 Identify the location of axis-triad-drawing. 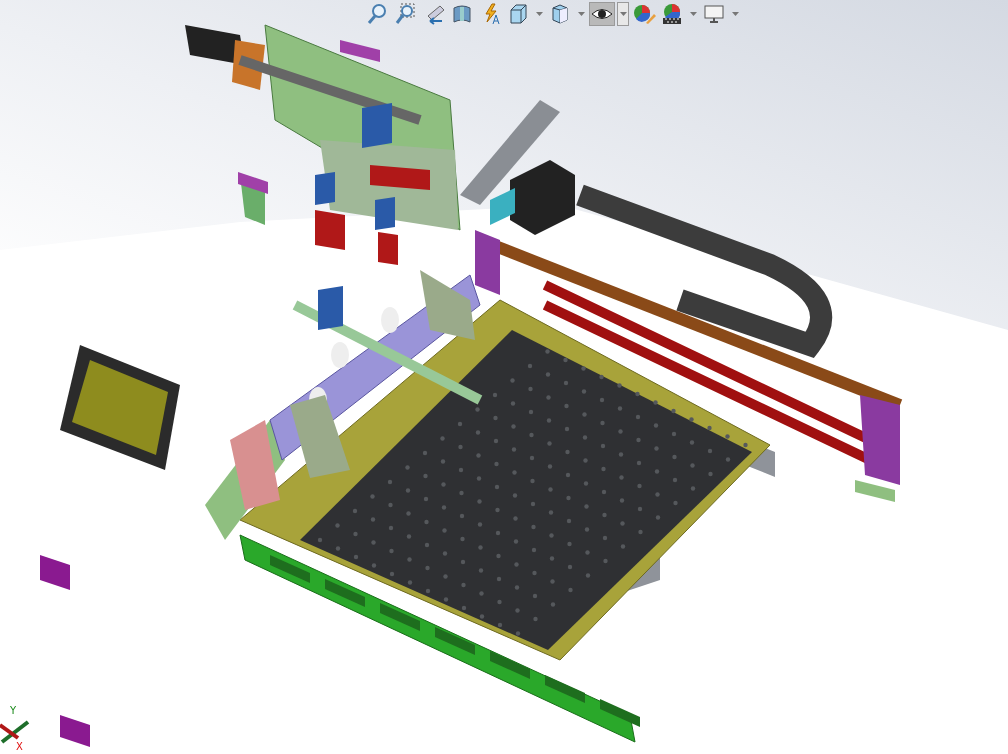
(15, 732).